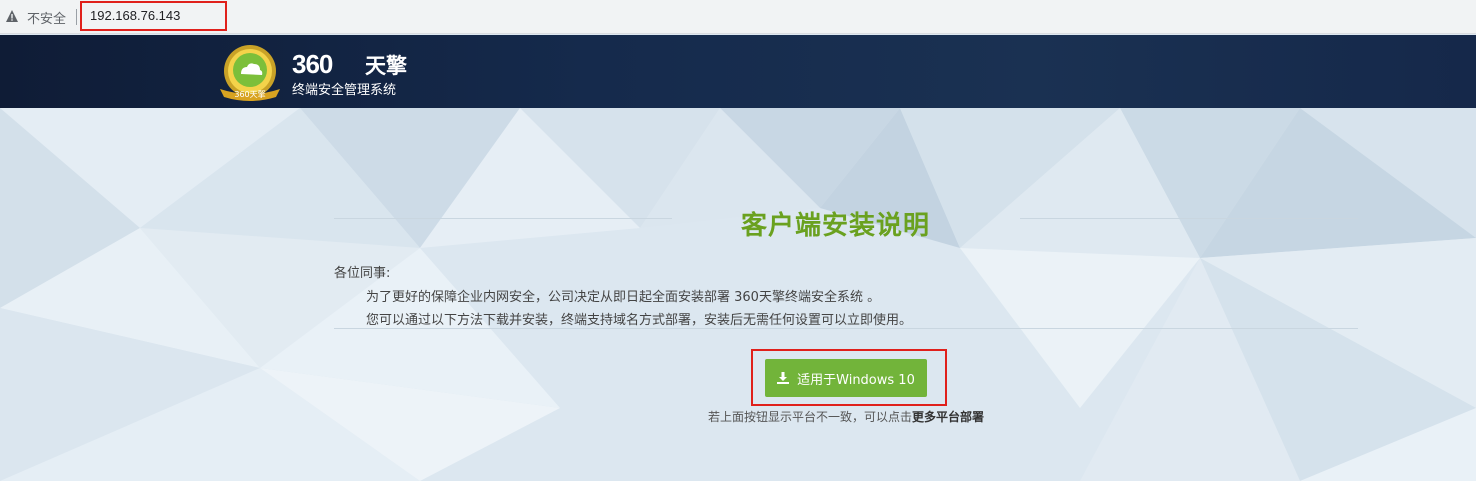 Image resolution: width=1476 pixels, height=481 pixels. Describe the element at coordinates (948, 417) in the screenshot. I see `more-platforms-link: 更多平台部署` at that location.